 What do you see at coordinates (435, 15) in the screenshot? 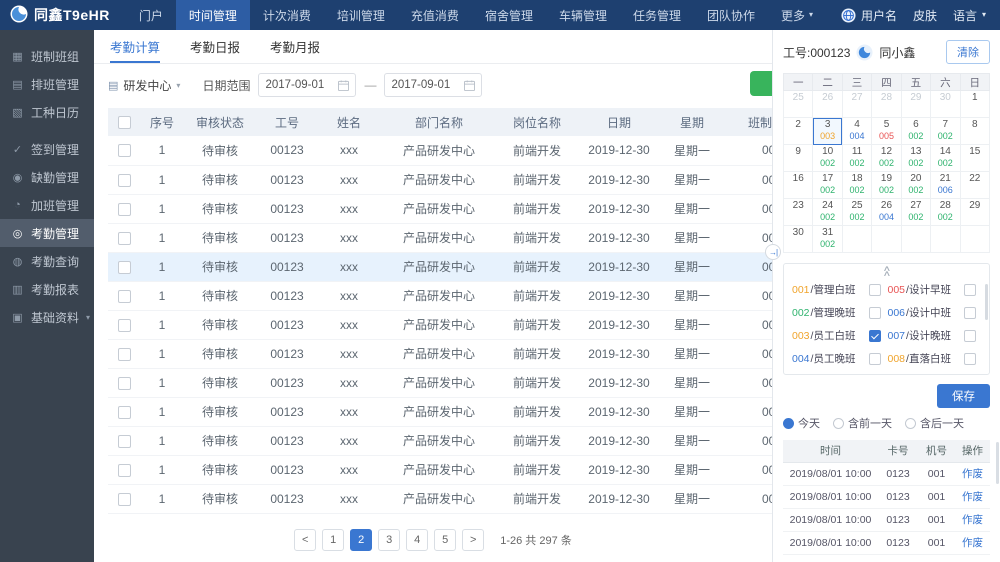
I see `nav-item-recharge-consumption: 充值消费` at bounding box center [435, 15].